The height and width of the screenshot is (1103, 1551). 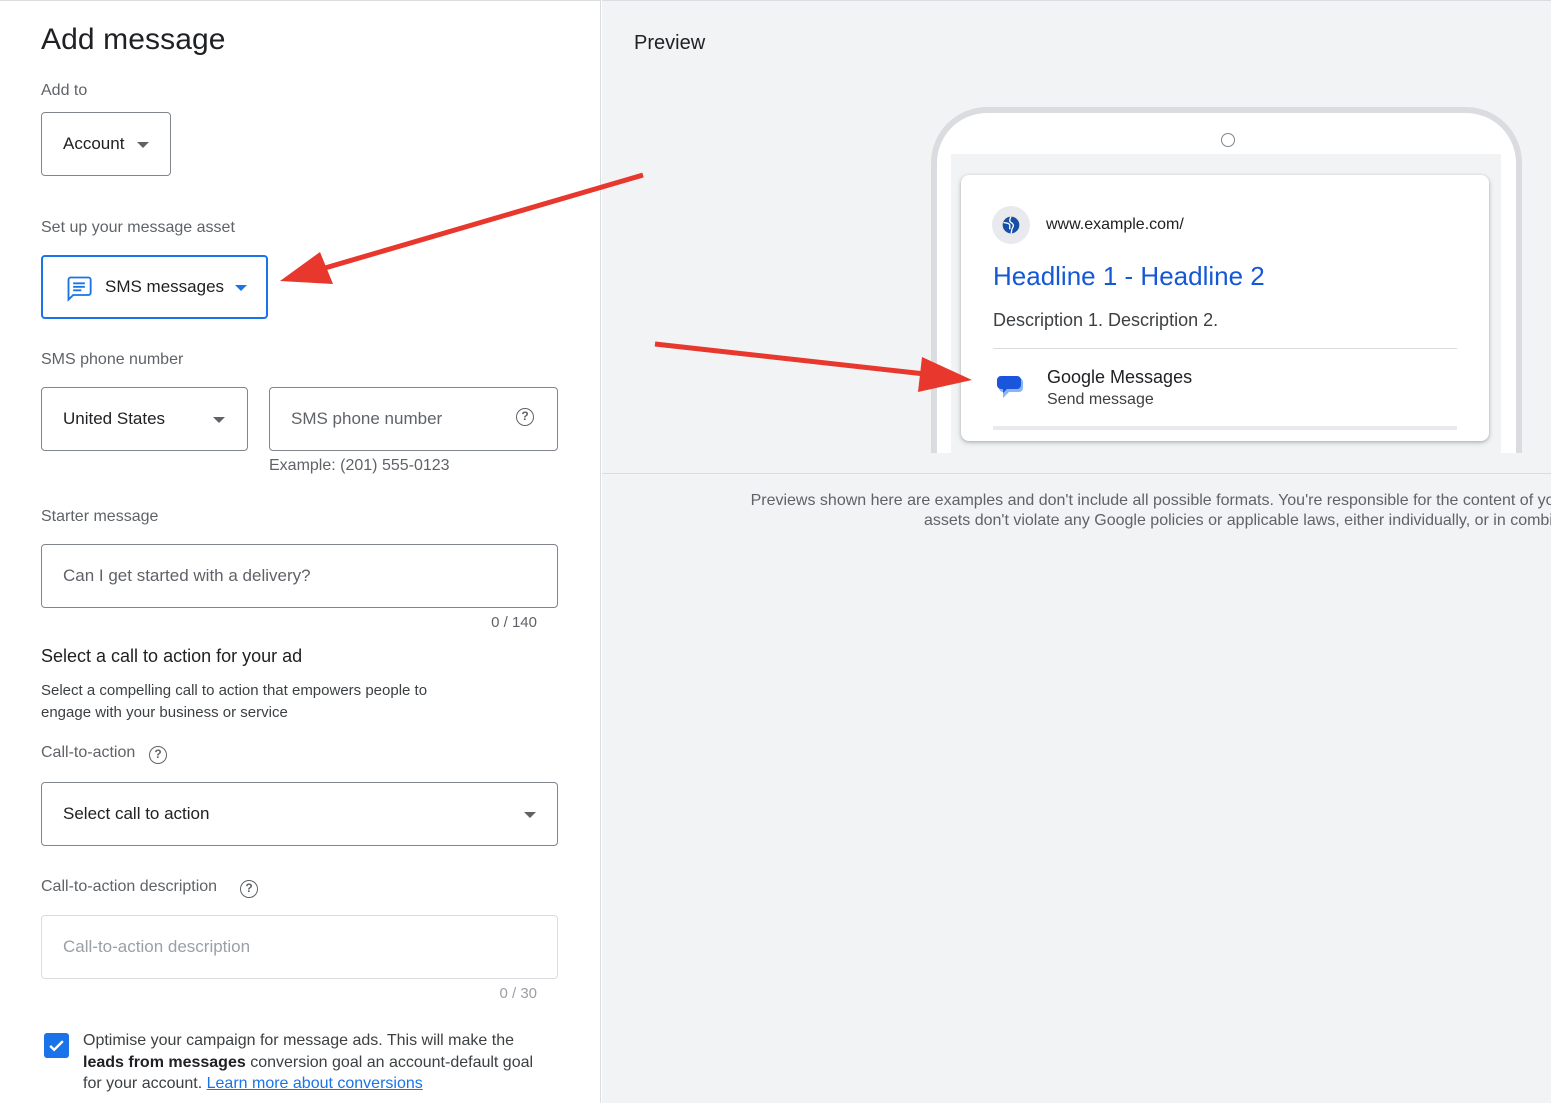 What do you see at coordinates (315, 1083) in the screenshot?
I see `learn-more-link: Learn more about conversions` at bounding box center [315, 1083].